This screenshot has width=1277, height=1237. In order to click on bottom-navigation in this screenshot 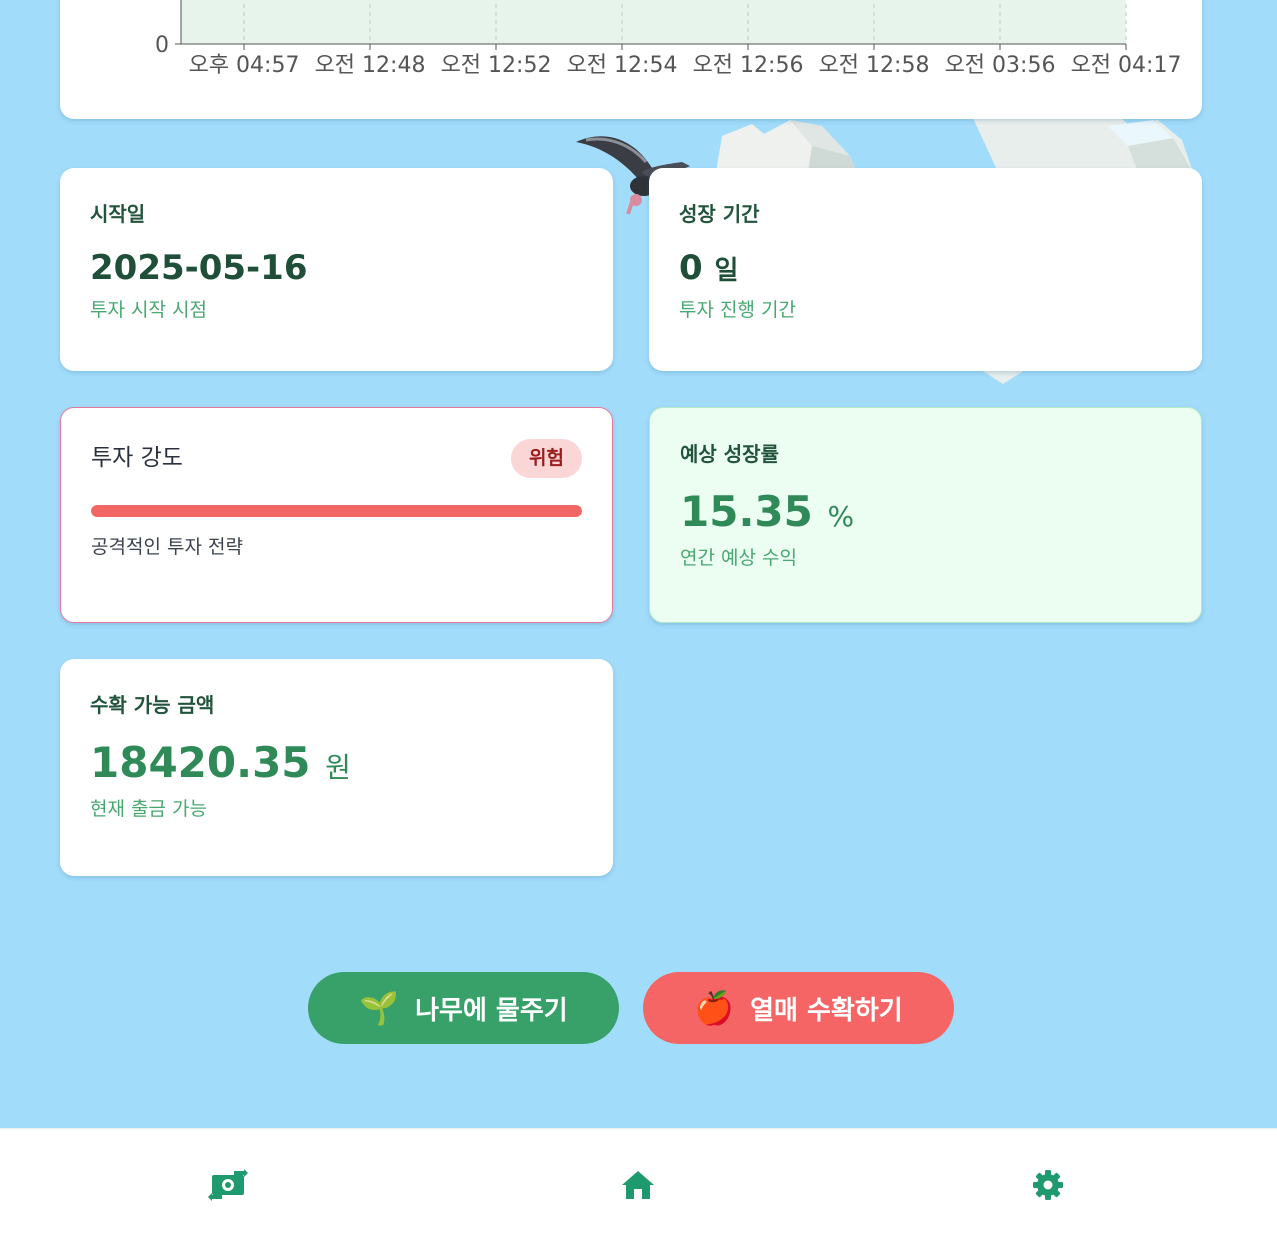, I will do `click(638, 1182)`.